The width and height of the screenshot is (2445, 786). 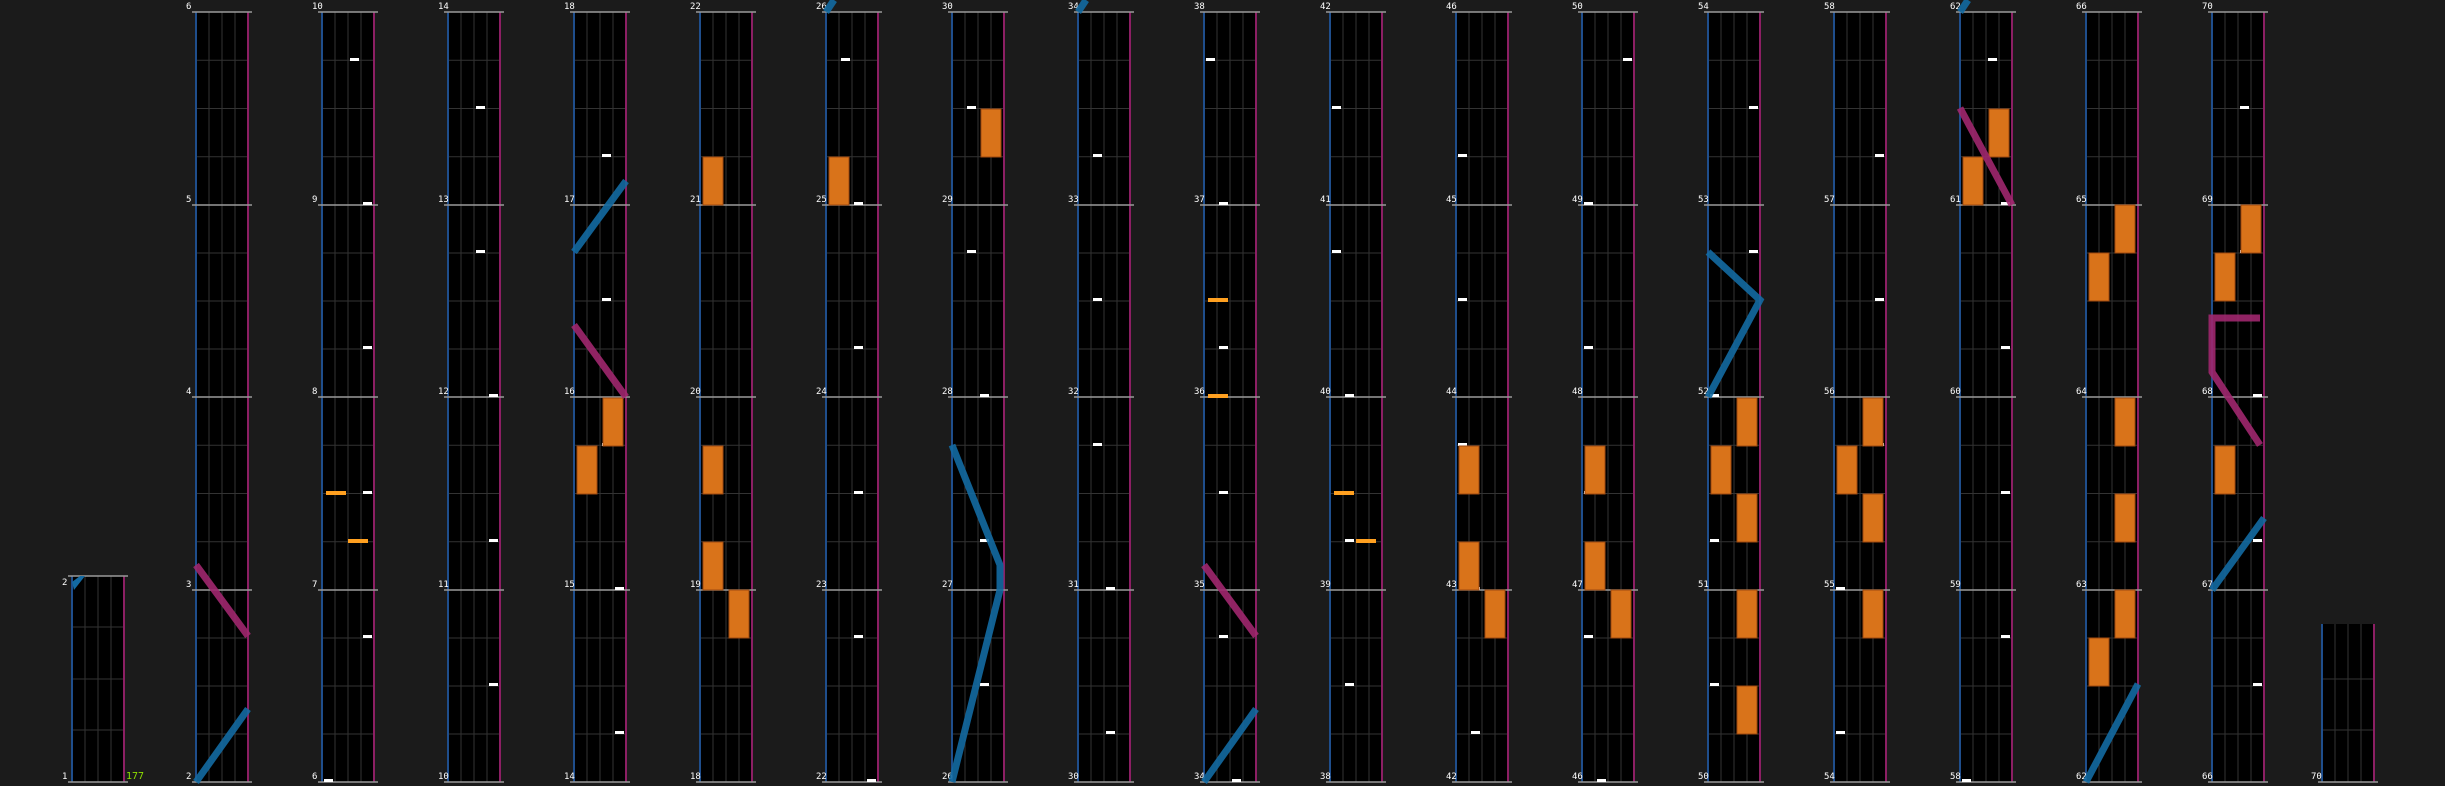 What do you see at coordinates (64, 583) in the screenshot?
I see `measure-label: 2` at bounding box center [64, 583].